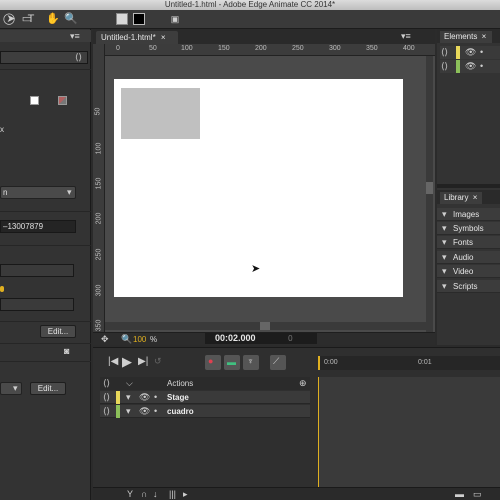 The image size is (500, 500). What do you see at coordinates (137, 37) in the screenshot?
I see `document-tab: Untitled-1.html* ×` at bounding box center [137, 37].